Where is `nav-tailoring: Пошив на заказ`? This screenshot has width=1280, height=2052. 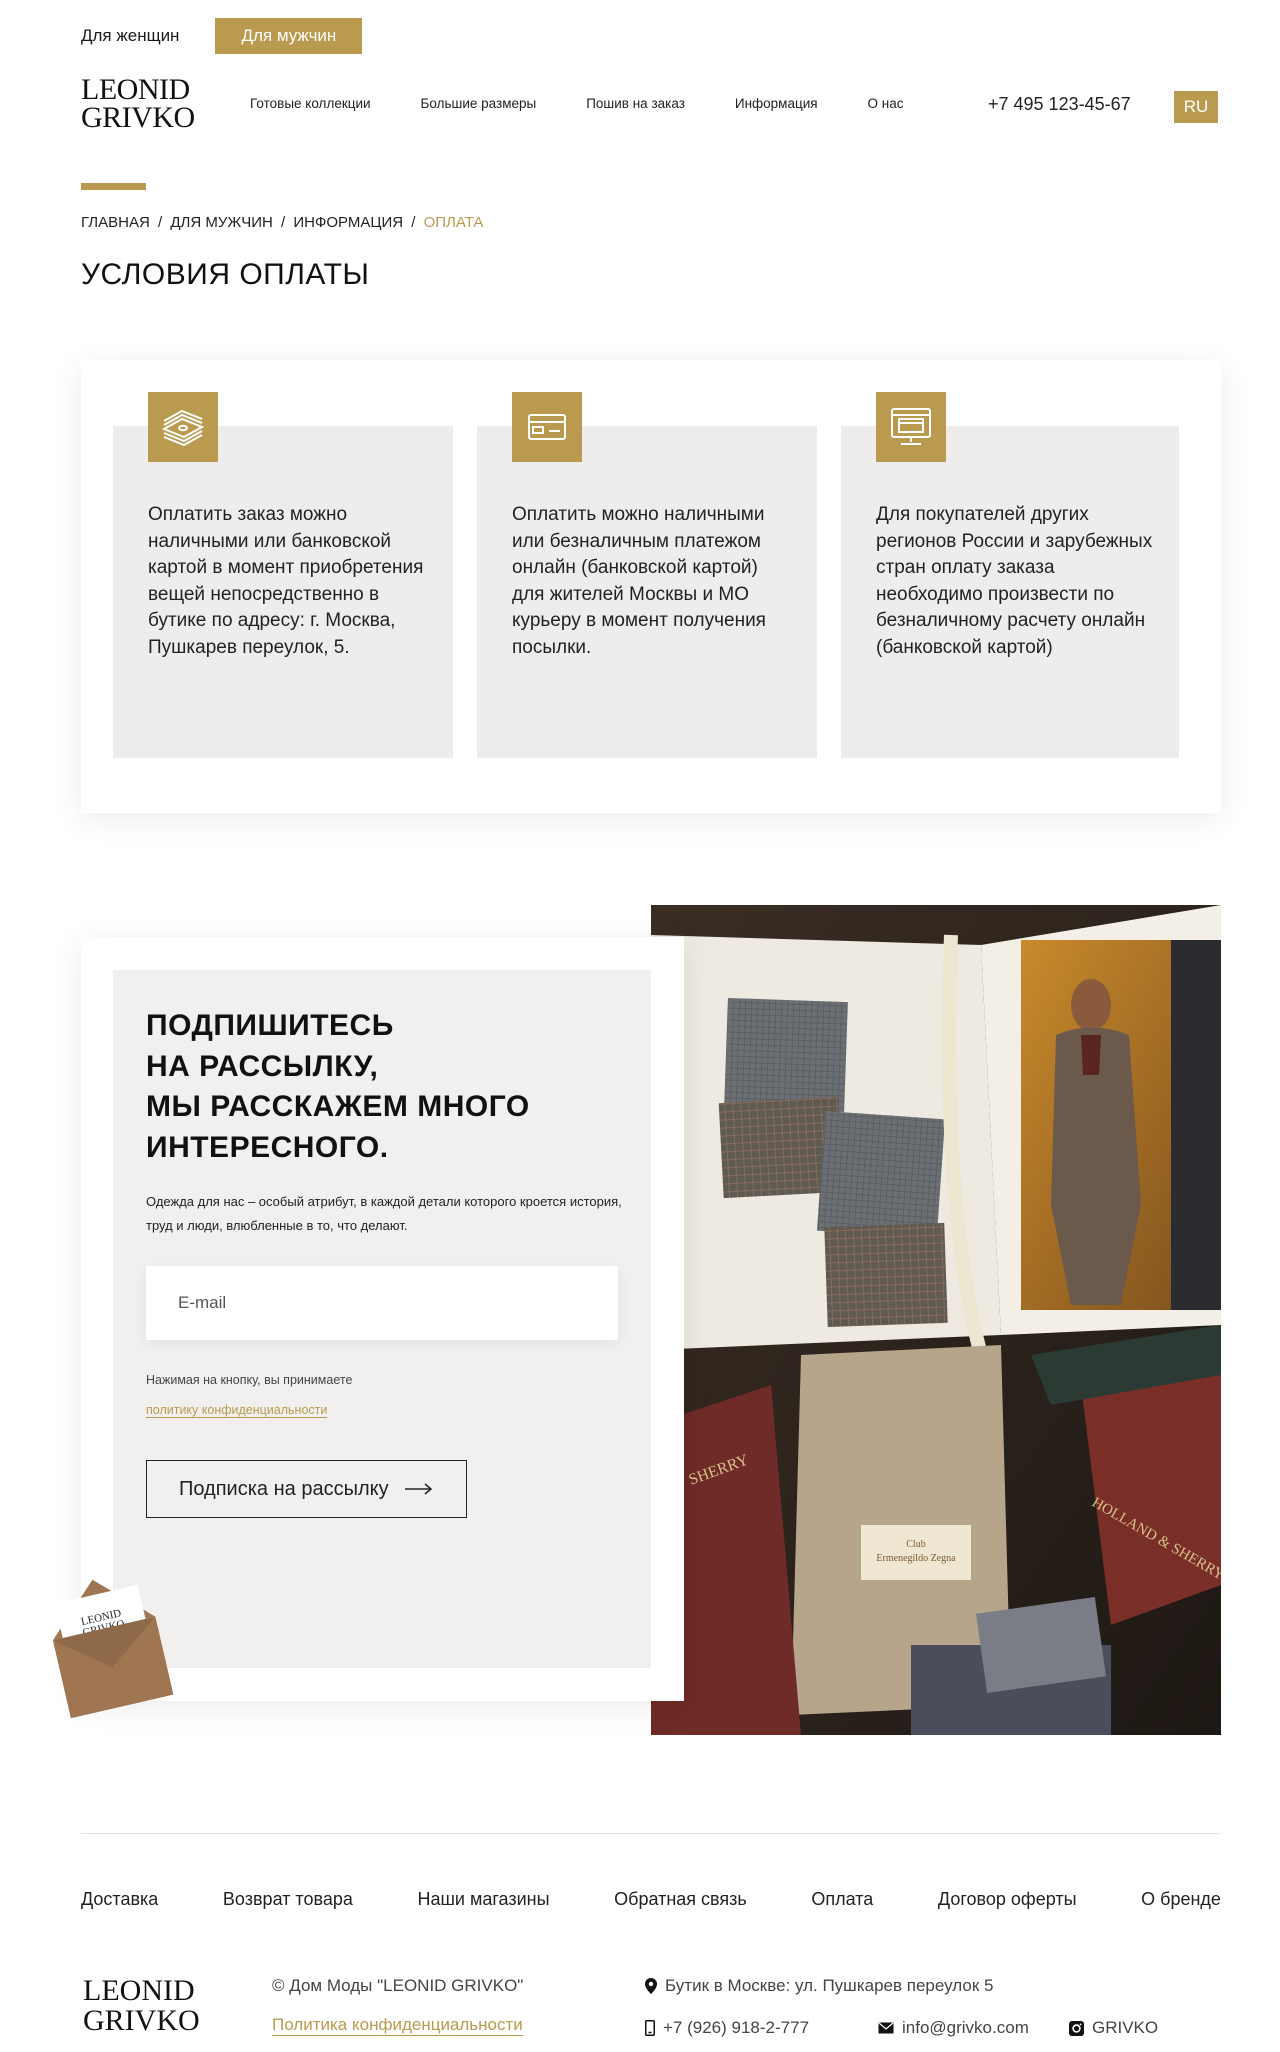 nav-tailoring: Пошив на заказ is located at coordinates (635, 103).